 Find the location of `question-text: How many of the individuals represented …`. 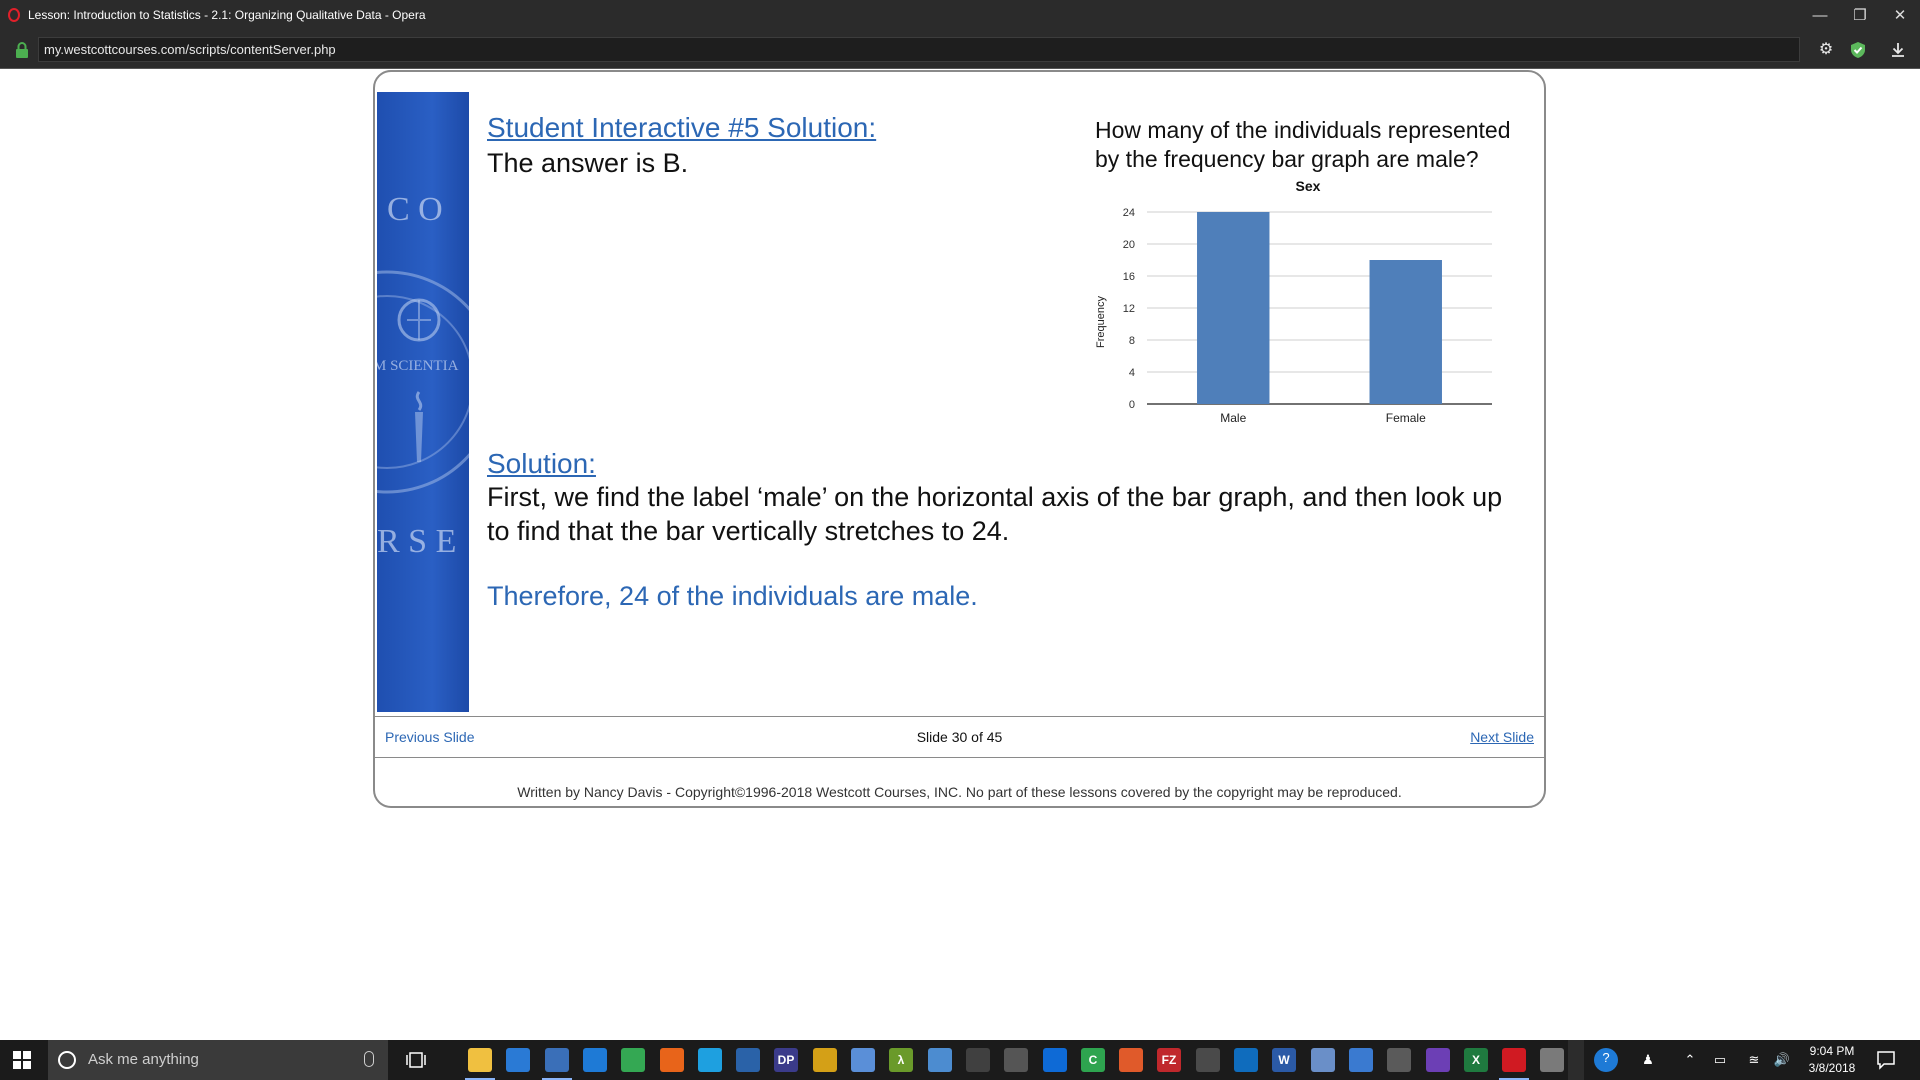

question-text: How many of the individuals represented … is located at coordinates (1303, 144).